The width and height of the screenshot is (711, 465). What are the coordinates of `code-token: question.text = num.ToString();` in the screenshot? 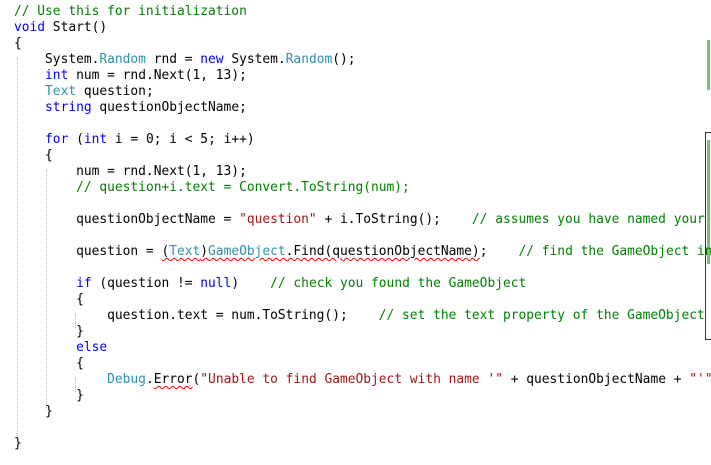 It's located at (196, 315).